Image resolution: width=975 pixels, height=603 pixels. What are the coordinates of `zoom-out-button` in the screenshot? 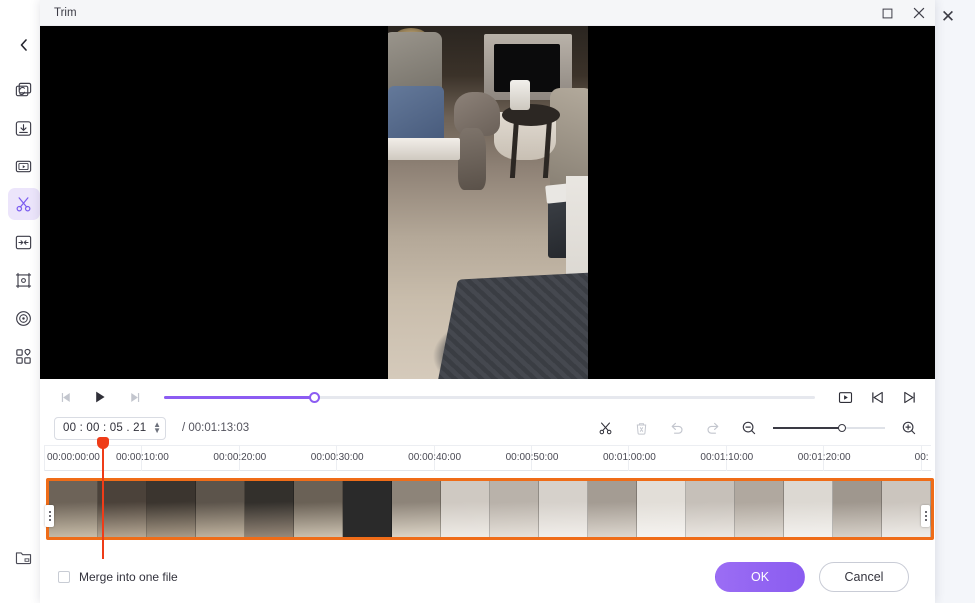 It's located at (749, 428).